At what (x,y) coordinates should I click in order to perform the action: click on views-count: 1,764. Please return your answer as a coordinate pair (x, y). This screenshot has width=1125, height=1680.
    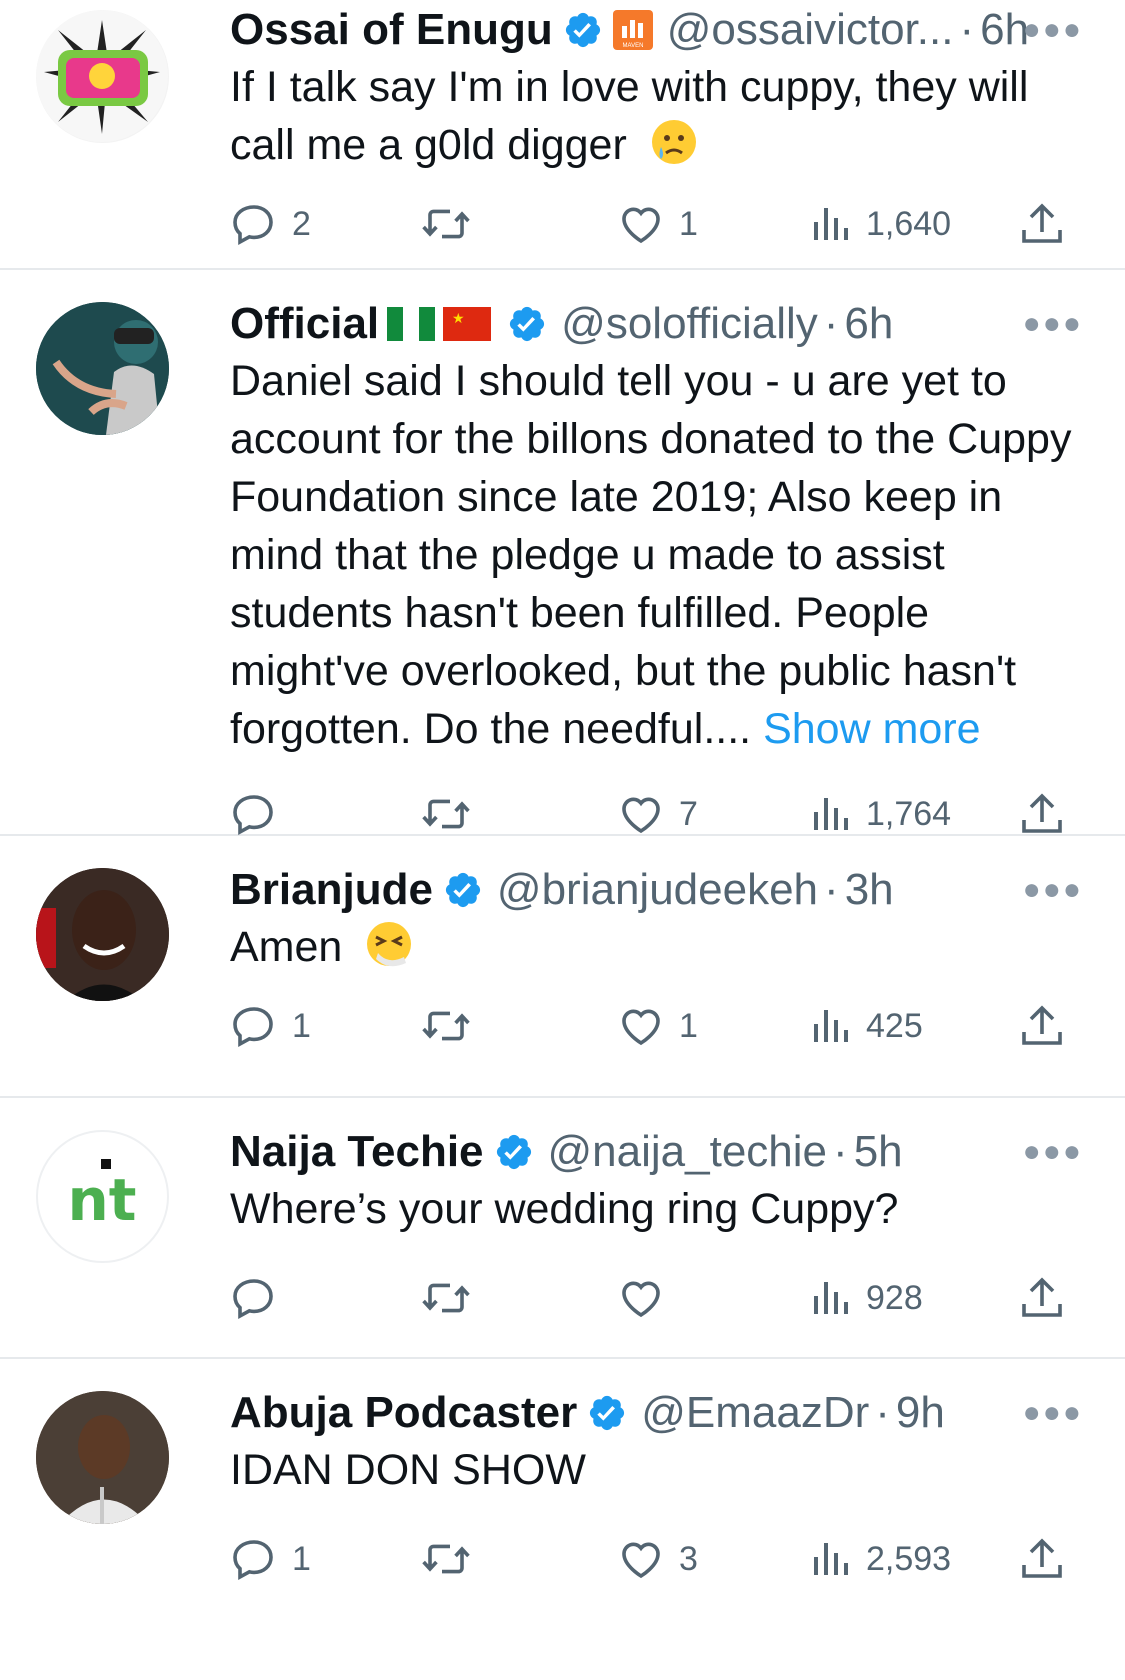
    Looking at the image, I should click on (909, 813).